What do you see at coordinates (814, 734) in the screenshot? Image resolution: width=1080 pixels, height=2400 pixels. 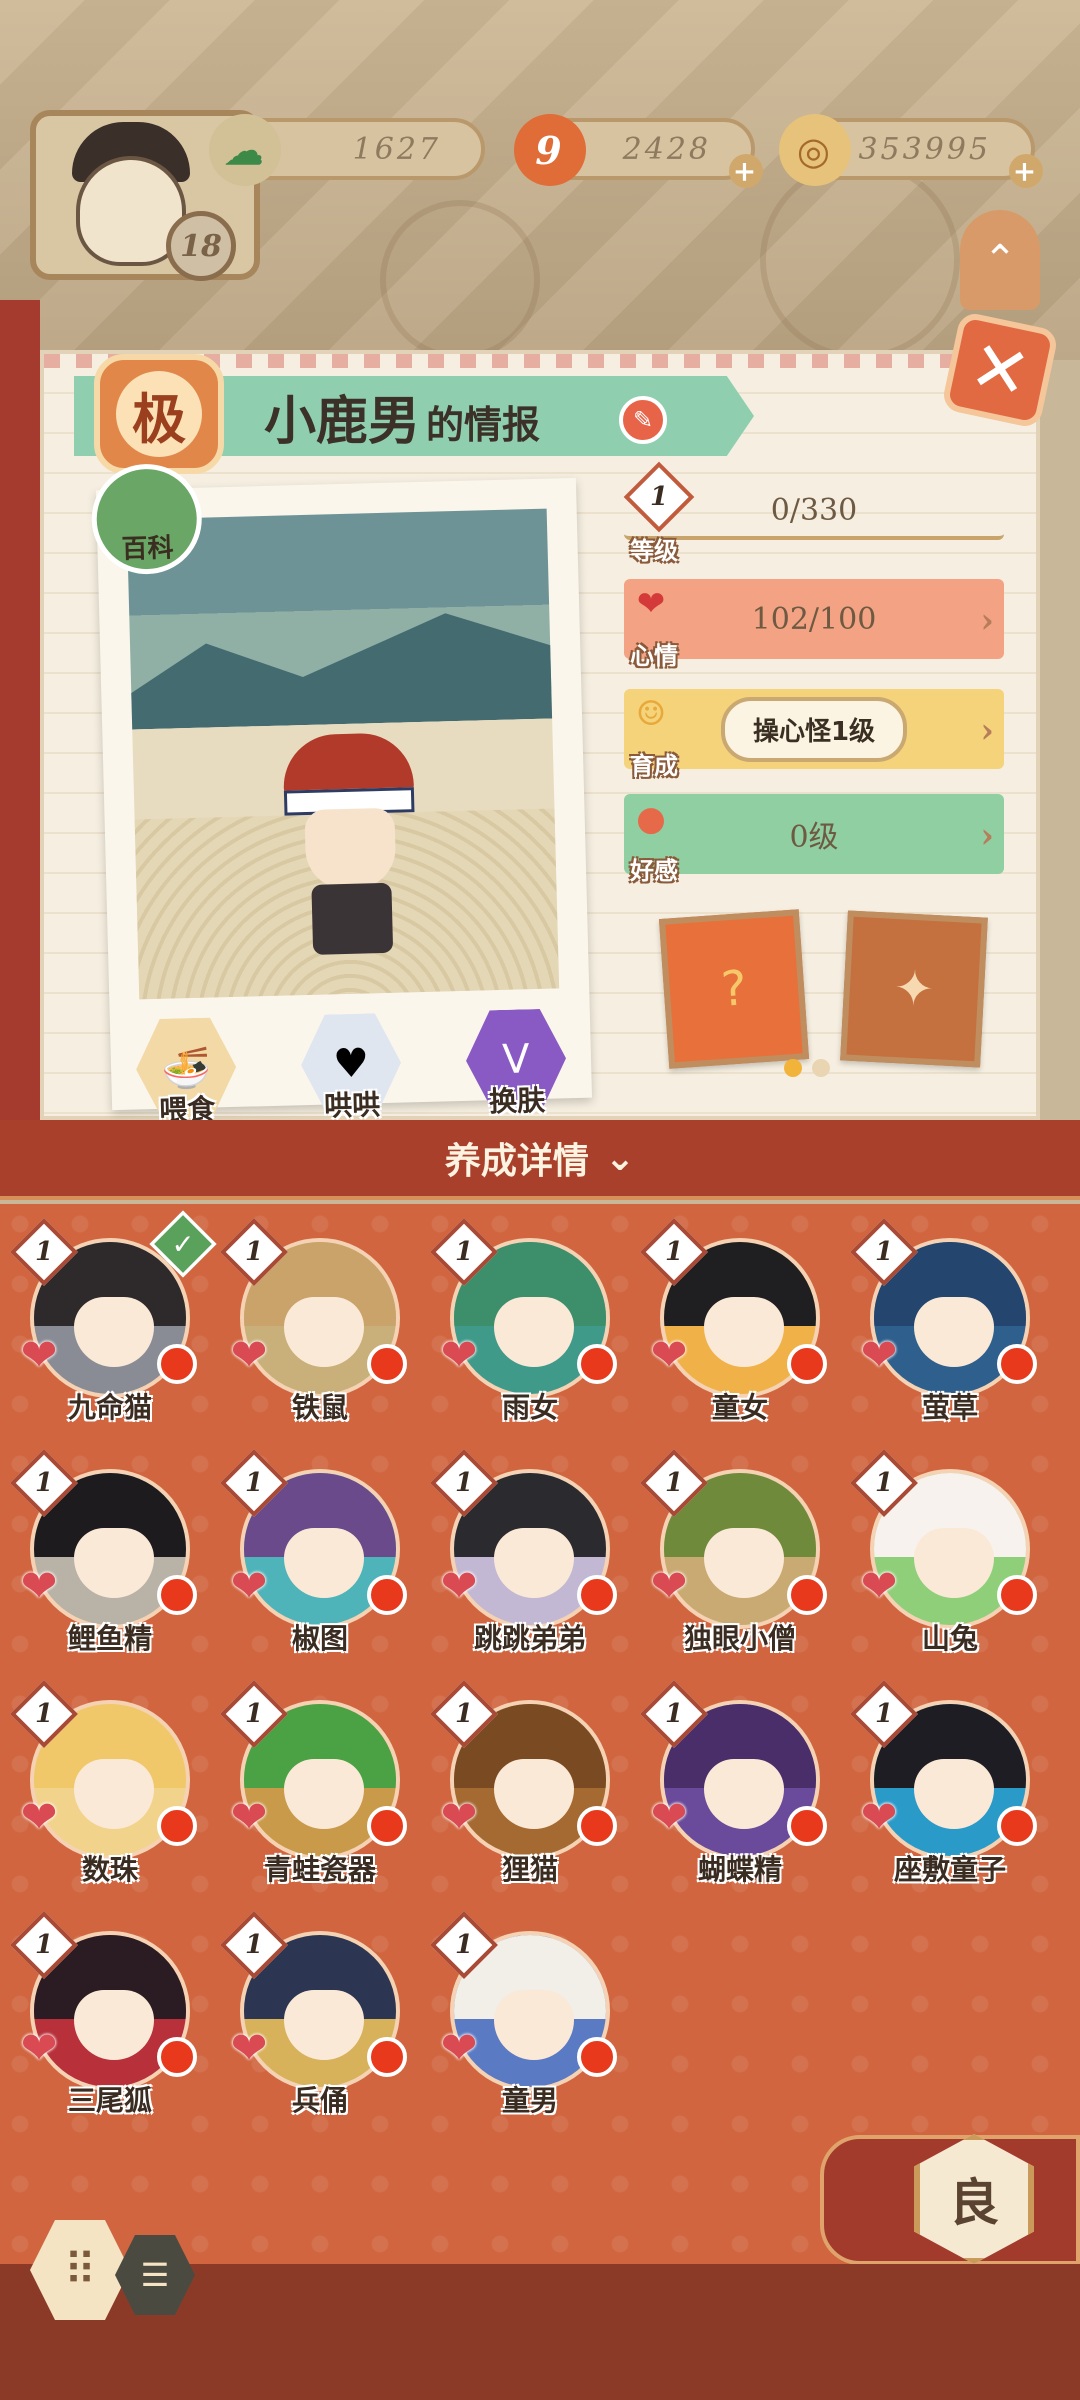 I see `growth-row: ☺ 育成 操心怪1级 ›` at bounding box center [814, 734].